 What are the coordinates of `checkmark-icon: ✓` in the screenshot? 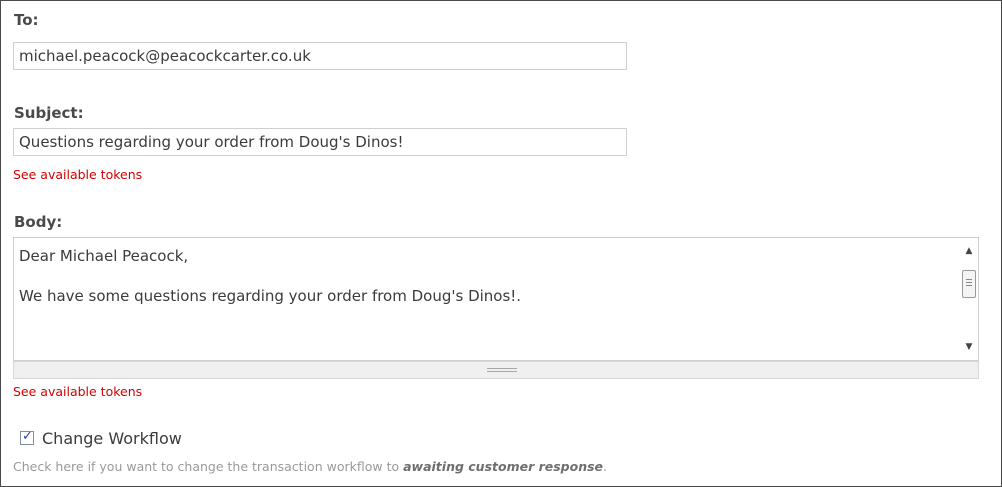 It's located at (27, 436).